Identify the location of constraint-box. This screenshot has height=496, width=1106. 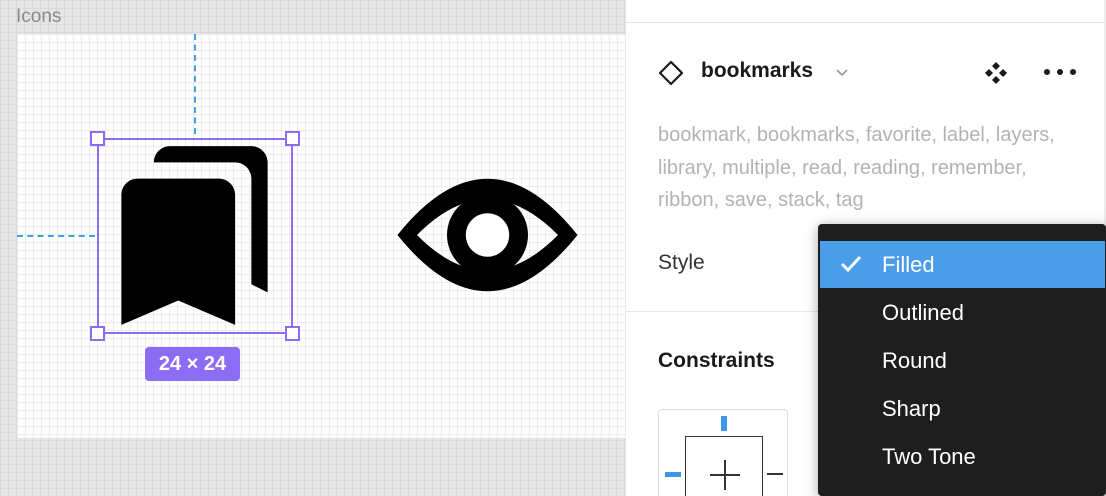
(724, 466).